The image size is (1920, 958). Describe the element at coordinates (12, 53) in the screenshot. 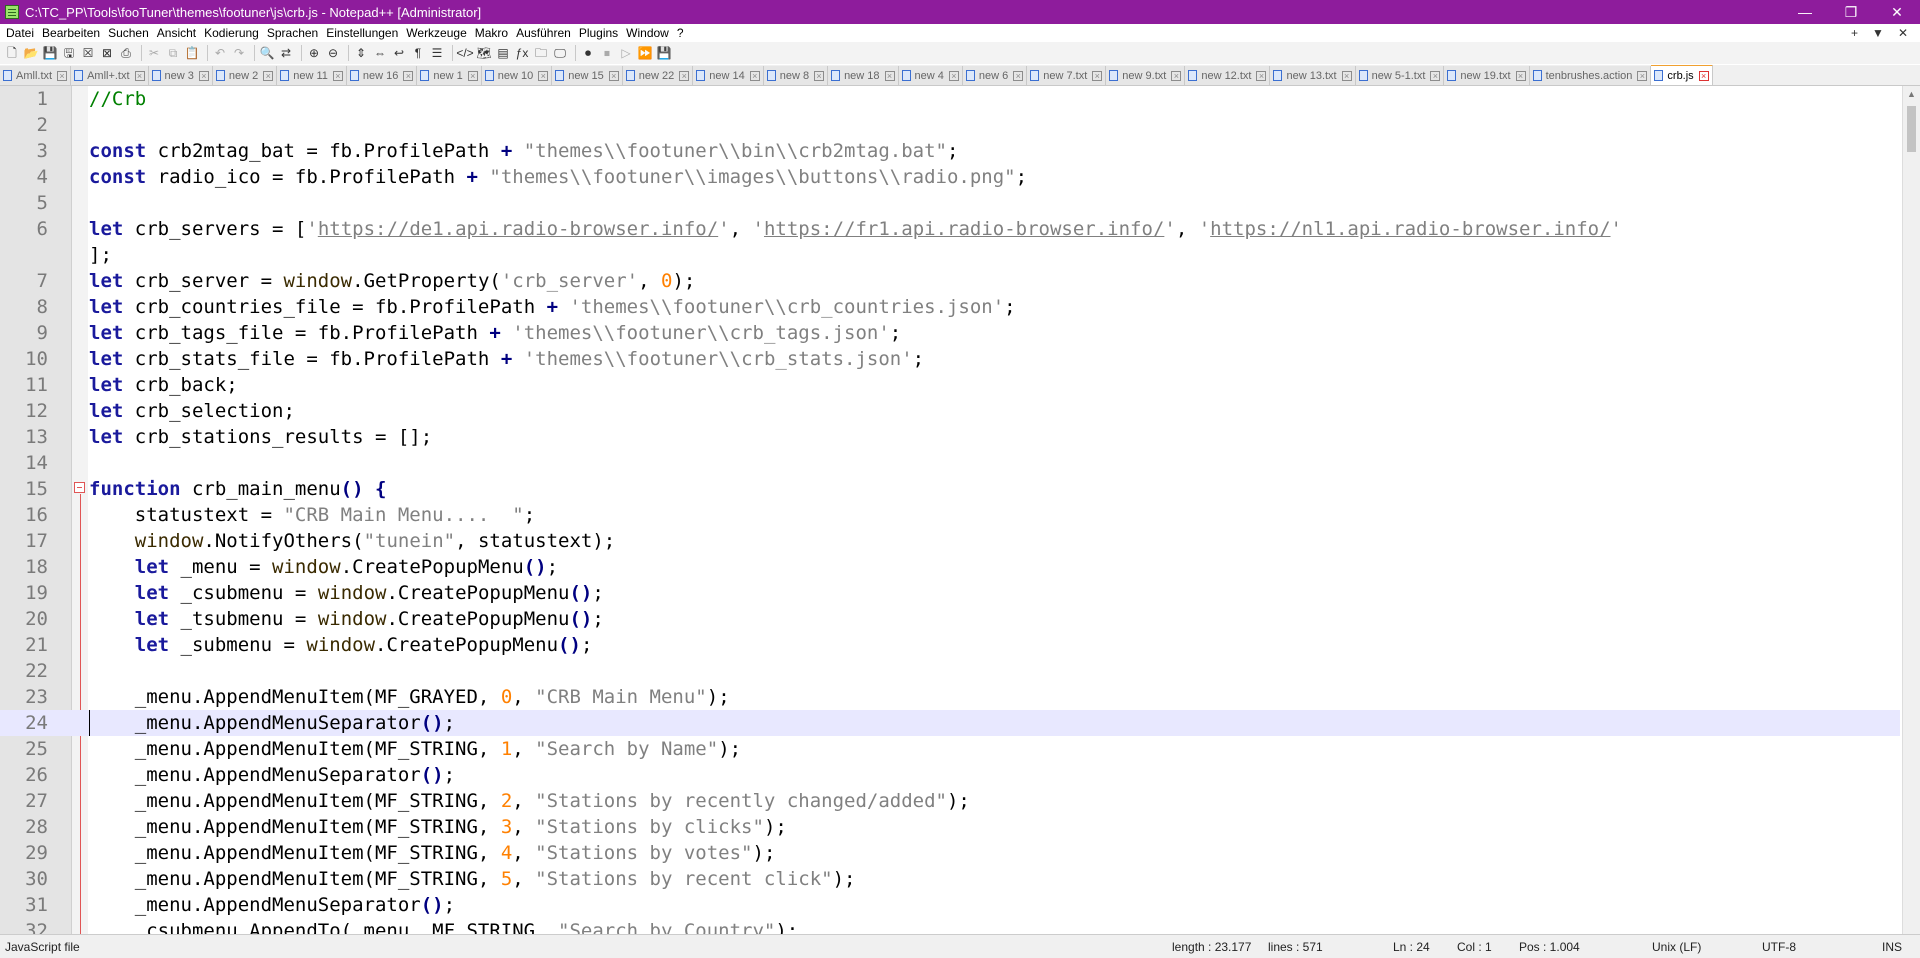

I see `new-file-icon: 🗋` at that location.